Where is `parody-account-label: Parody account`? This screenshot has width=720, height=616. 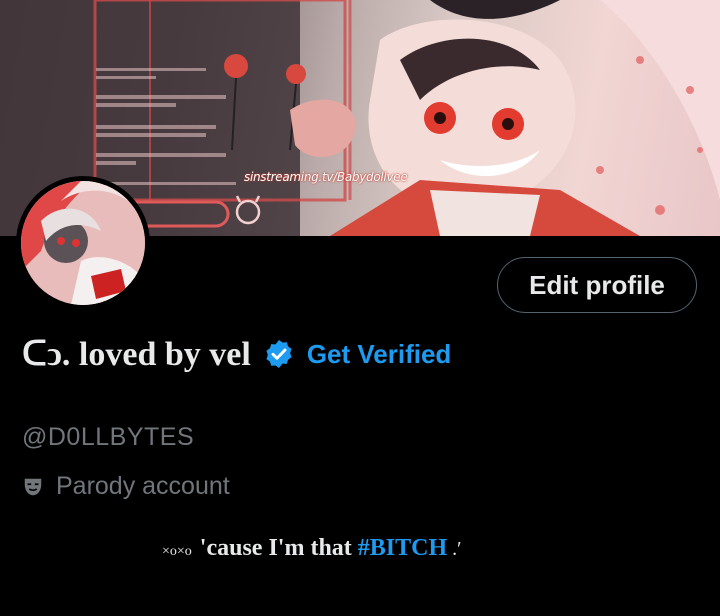 parody-account-label: Parody account is located at coordinates (126, 486).